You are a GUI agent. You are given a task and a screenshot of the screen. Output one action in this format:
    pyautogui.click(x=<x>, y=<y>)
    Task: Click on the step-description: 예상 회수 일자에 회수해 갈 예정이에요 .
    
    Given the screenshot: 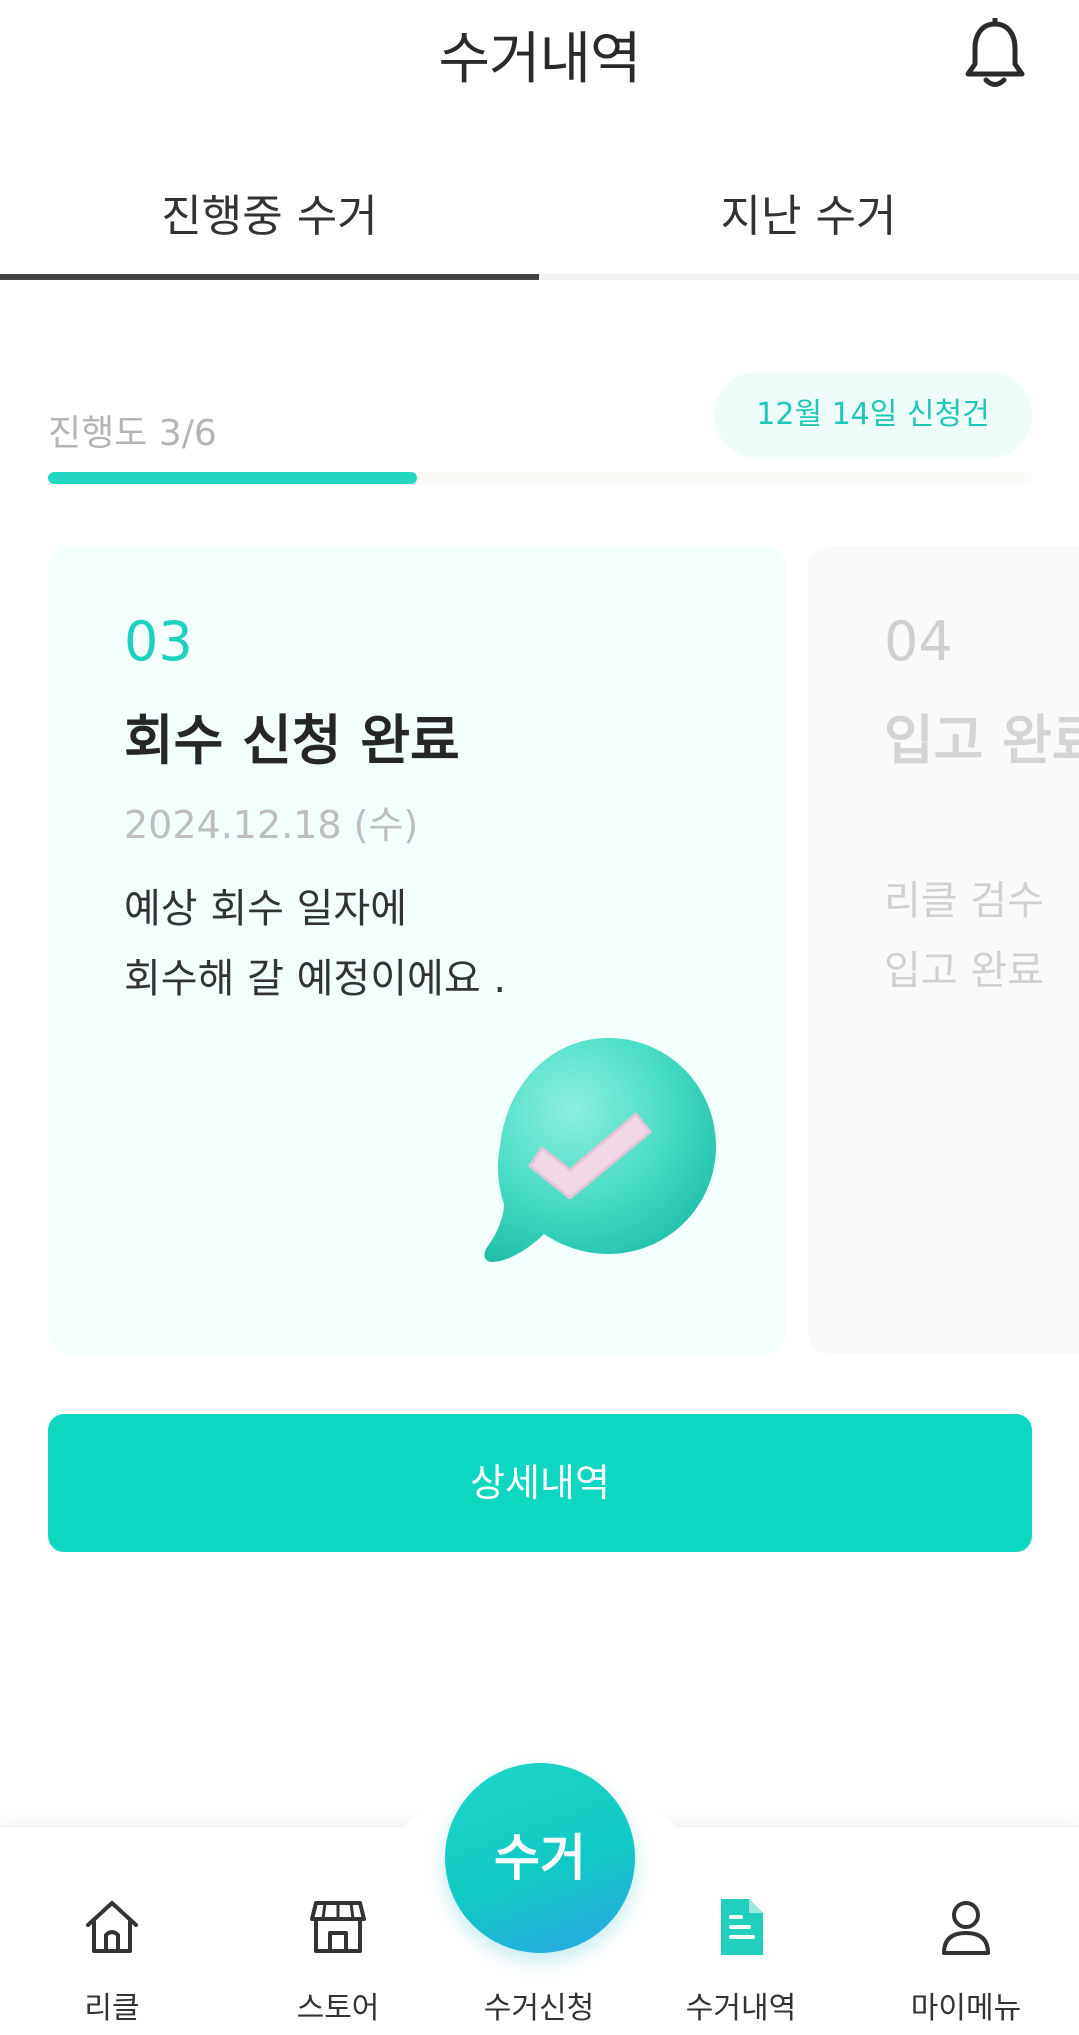 What is the action you would take?
    pyautogui.click(x=315, y=944)
    